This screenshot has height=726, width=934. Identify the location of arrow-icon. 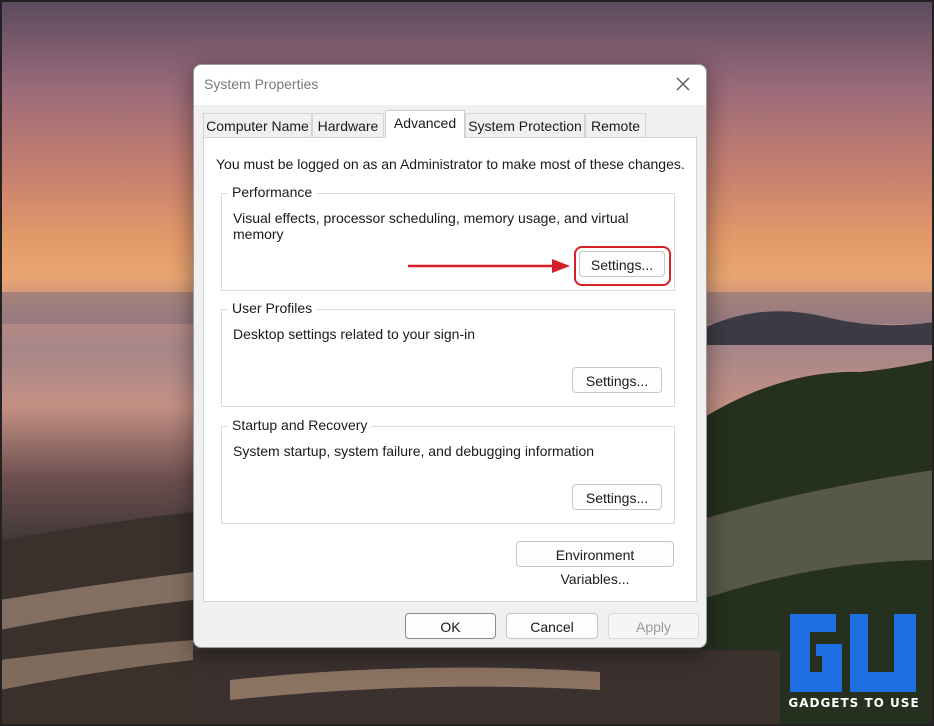
(489, 266).